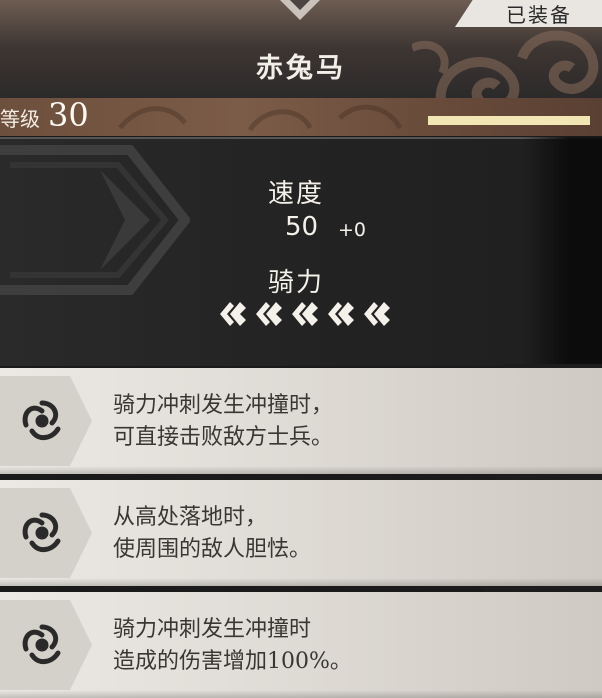 The height and width of the screenshot is (698, 602). What do you see at coordinates (223, 422) in the screenshot?
I see `skill-description: 骑力冲刺发生冲撞时， 可直接击败敌方士兵。` at bounding box center [223, 422].